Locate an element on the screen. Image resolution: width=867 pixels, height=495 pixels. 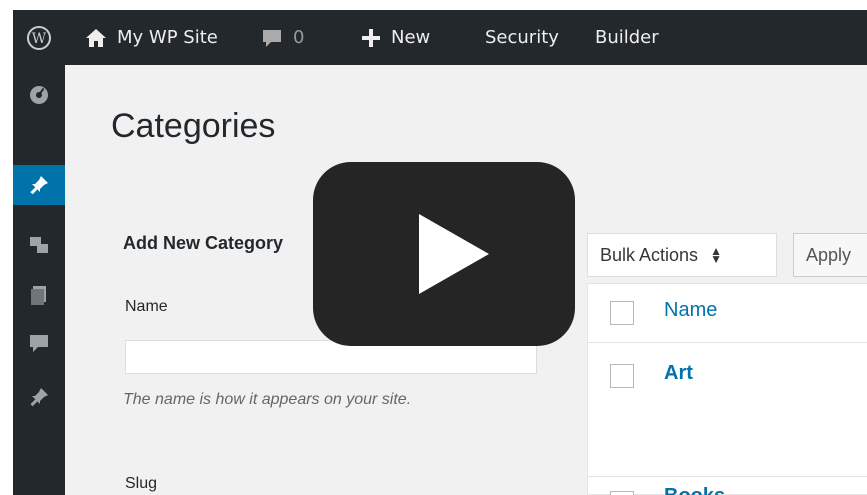
select-arrows-icon: ▲ ▼ is located at coordinates (716, 255).